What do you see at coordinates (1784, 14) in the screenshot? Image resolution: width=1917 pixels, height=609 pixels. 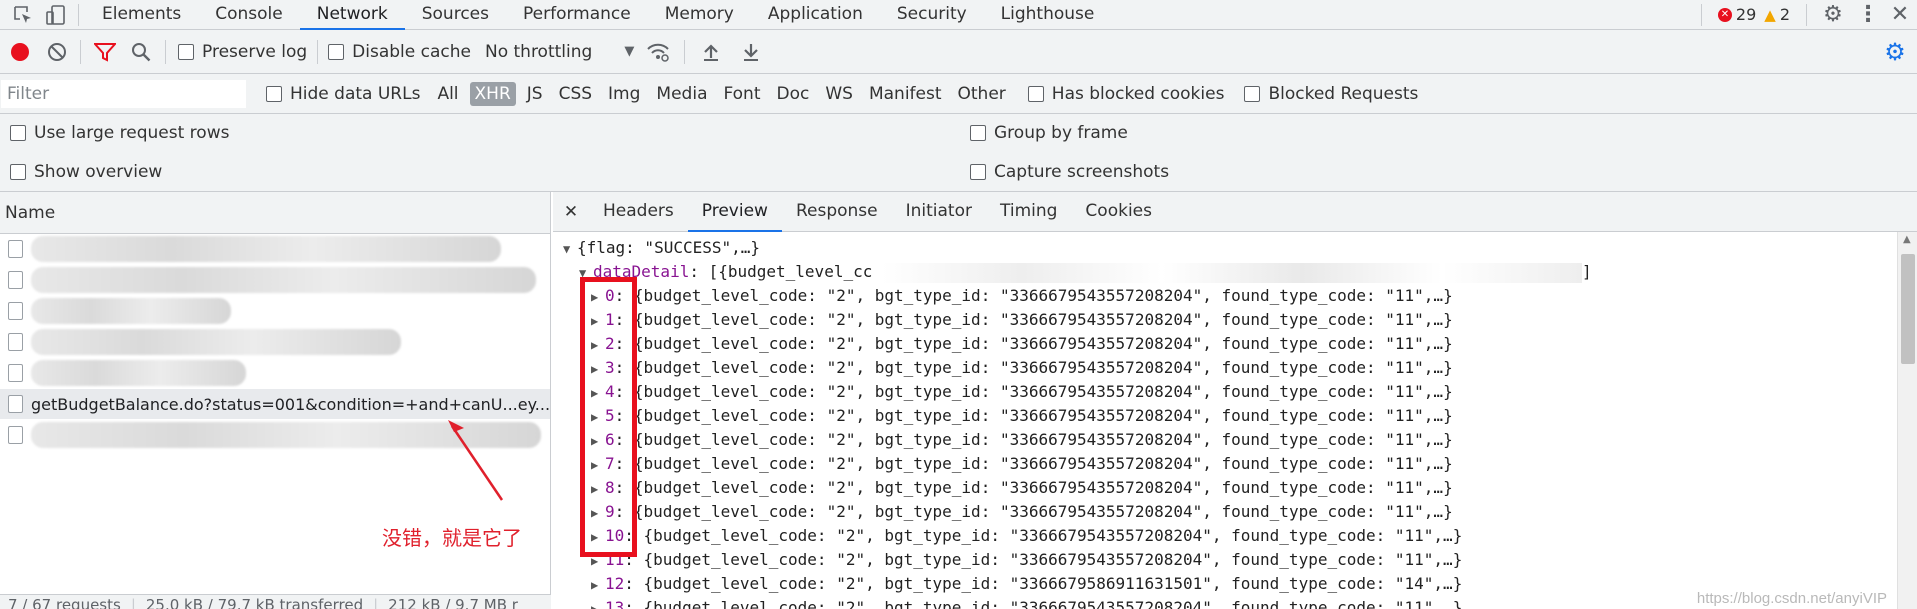 I see `warning-count: 2` at bounding box center [1784, 14].